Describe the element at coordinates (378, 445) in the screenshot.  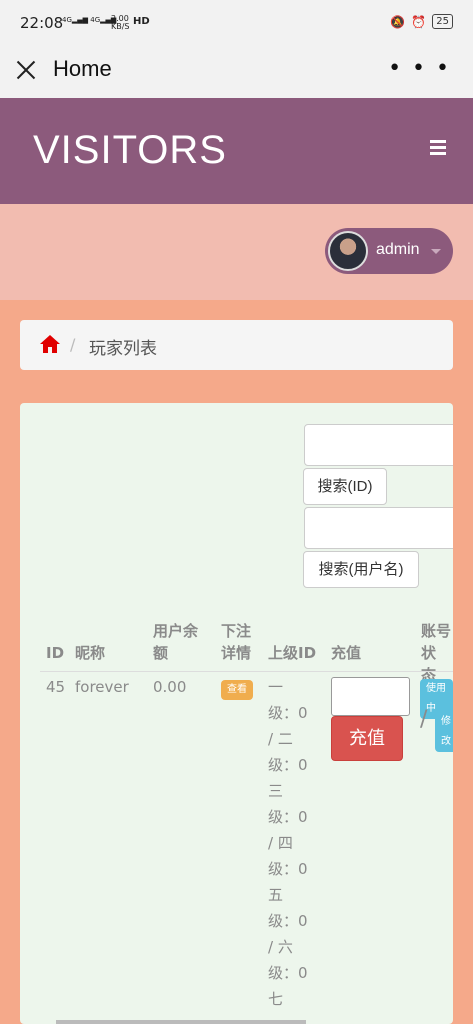
I see `search-id-input` at that location.